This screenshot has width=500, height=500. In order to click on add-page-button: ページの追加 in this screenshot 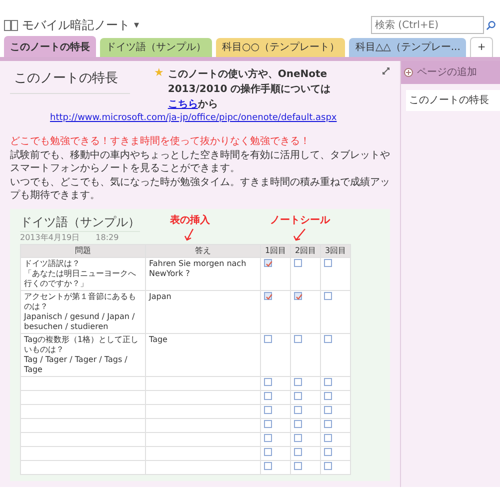, I will do `click(450, 72)`.